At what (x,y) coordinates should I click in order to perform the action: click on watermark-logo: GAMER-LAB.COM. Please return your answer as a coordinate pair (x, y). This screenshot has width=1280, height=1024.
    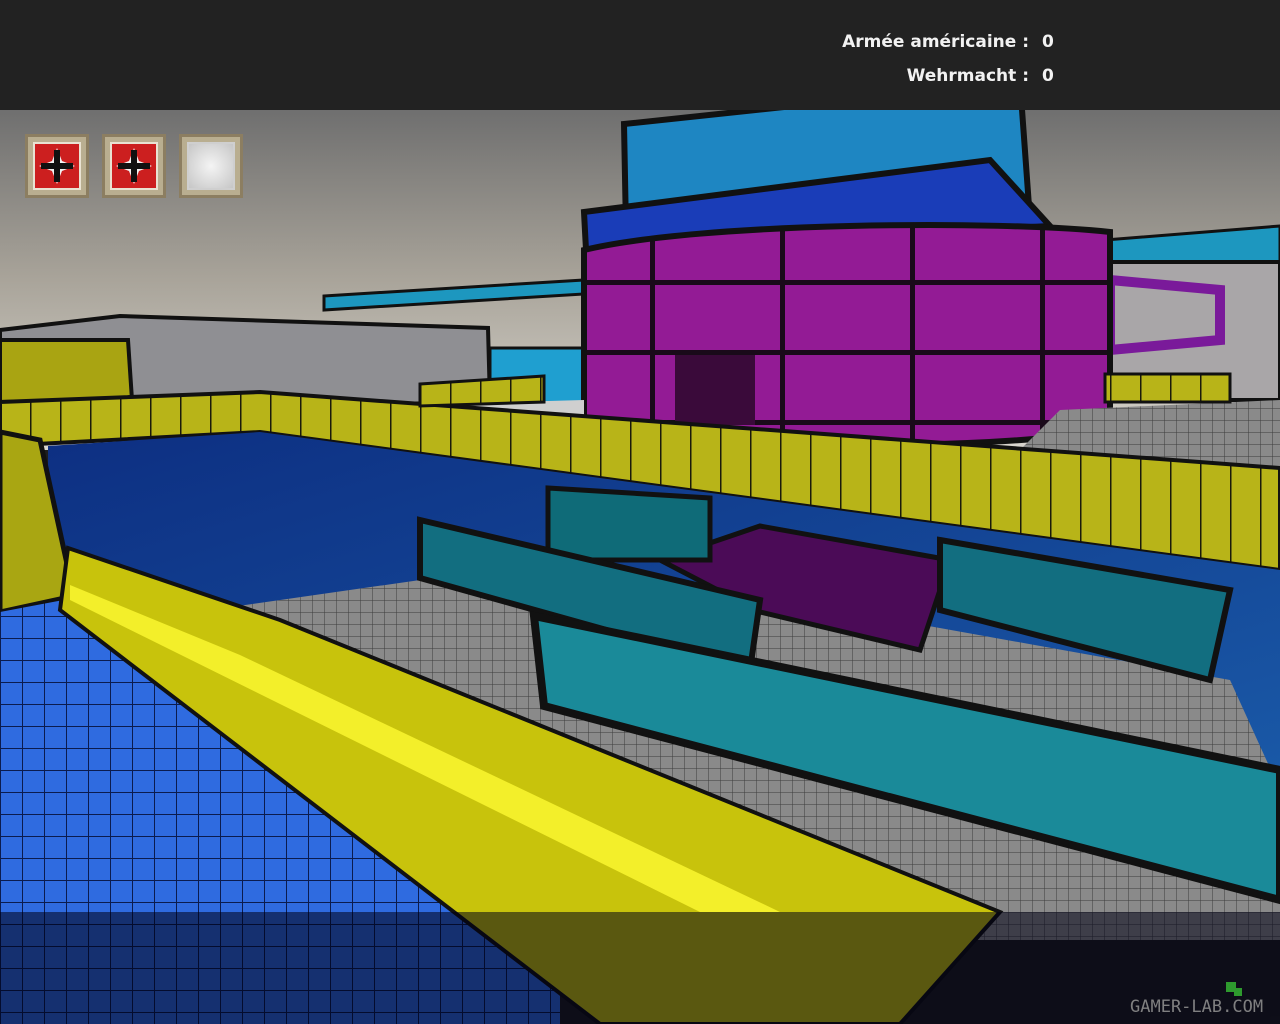
    Looking at the image, I should click on (1196, 999).